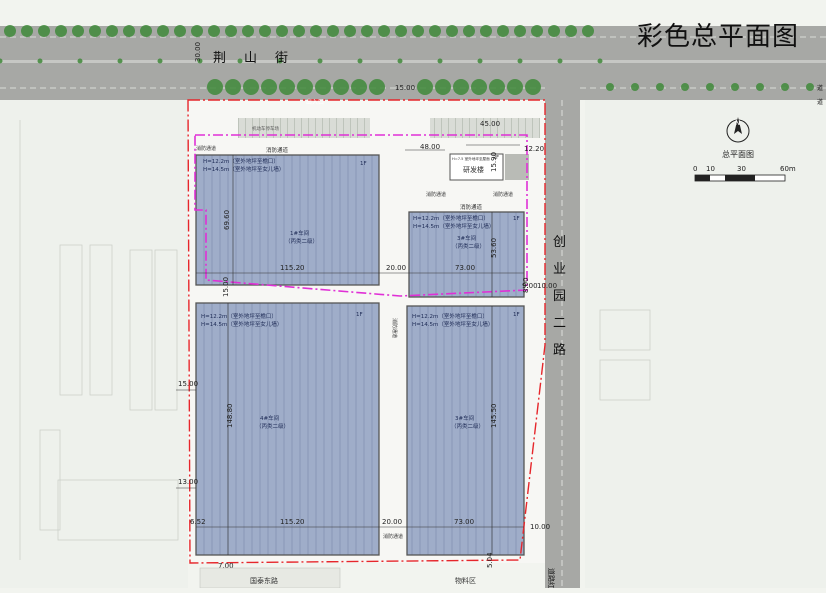 The width and height of the screenshot is (826, 593). What do you see at coordinates (230, 416) in the screenshot?
I see `dim-148: 148.80` at bounding box center [230, 416].